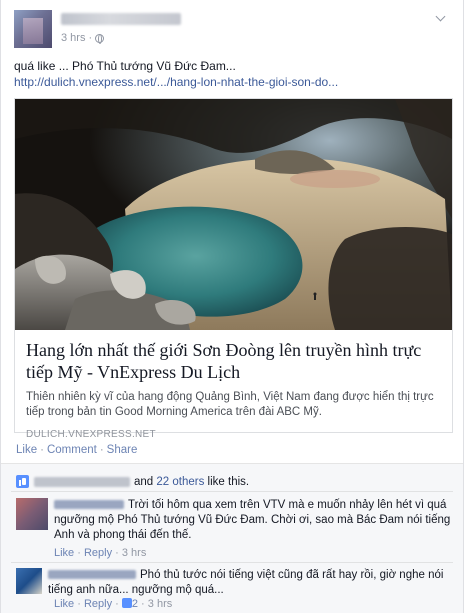  What do you see at coordinates (100, 38) in the screenshot?
I see `globe-icon` at bounding box center [100, 38].